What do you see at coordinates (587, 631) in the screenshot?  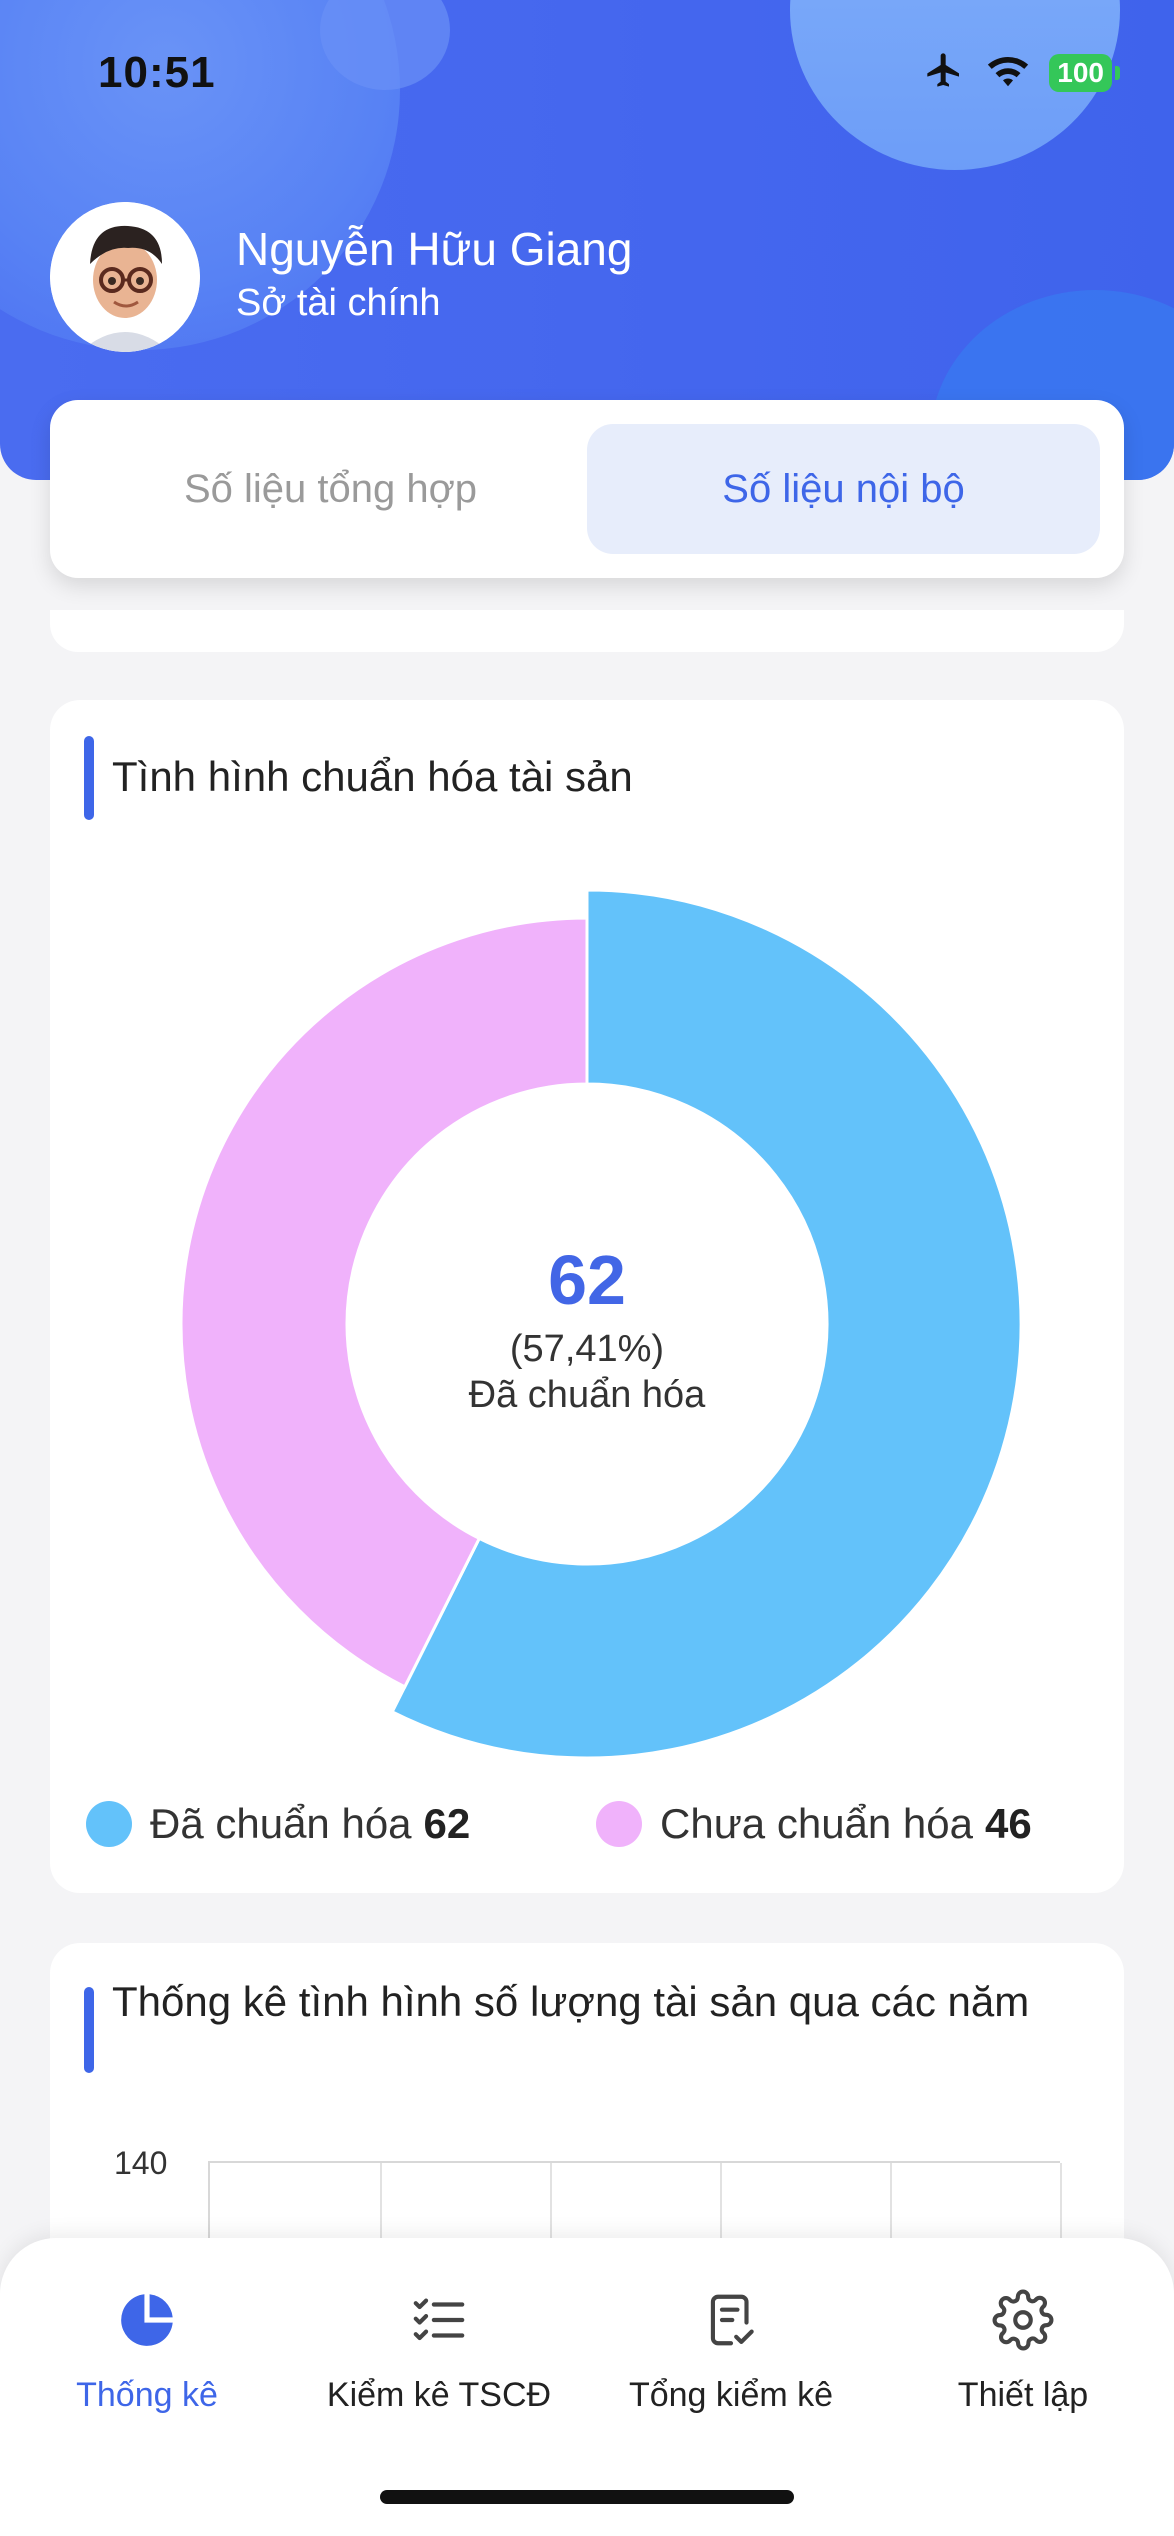 I see `collapsed-card` at bounding box center [587, 631].